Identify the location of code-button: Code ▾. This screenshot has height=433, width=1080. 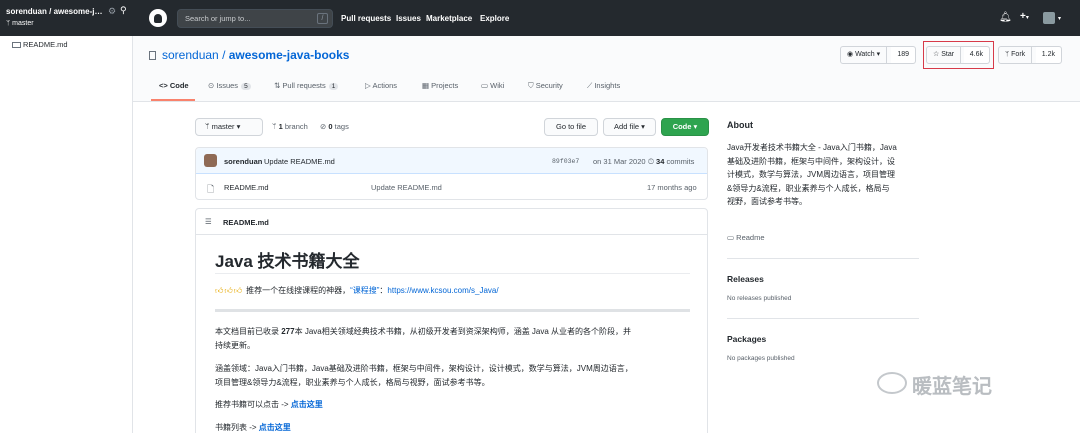
(685, 127).